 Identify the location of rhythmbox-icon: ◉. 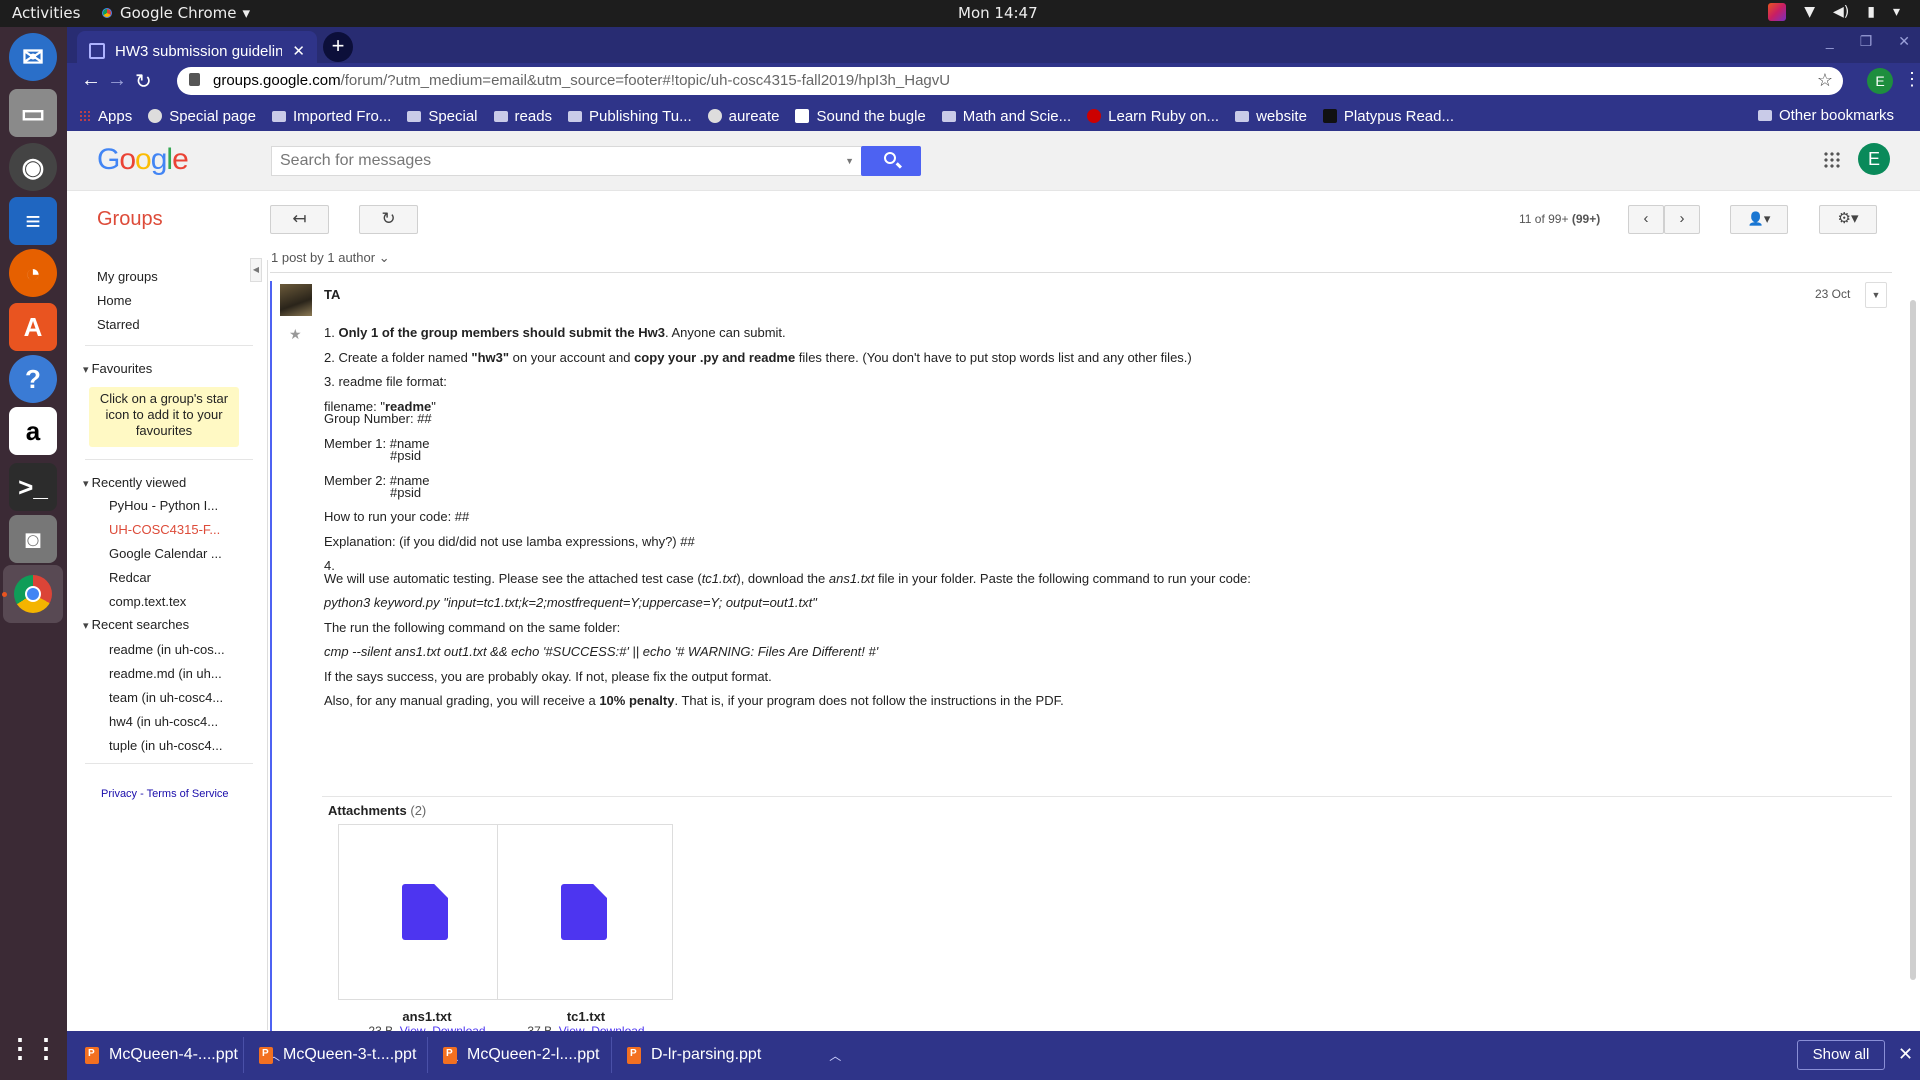
(33, 167).